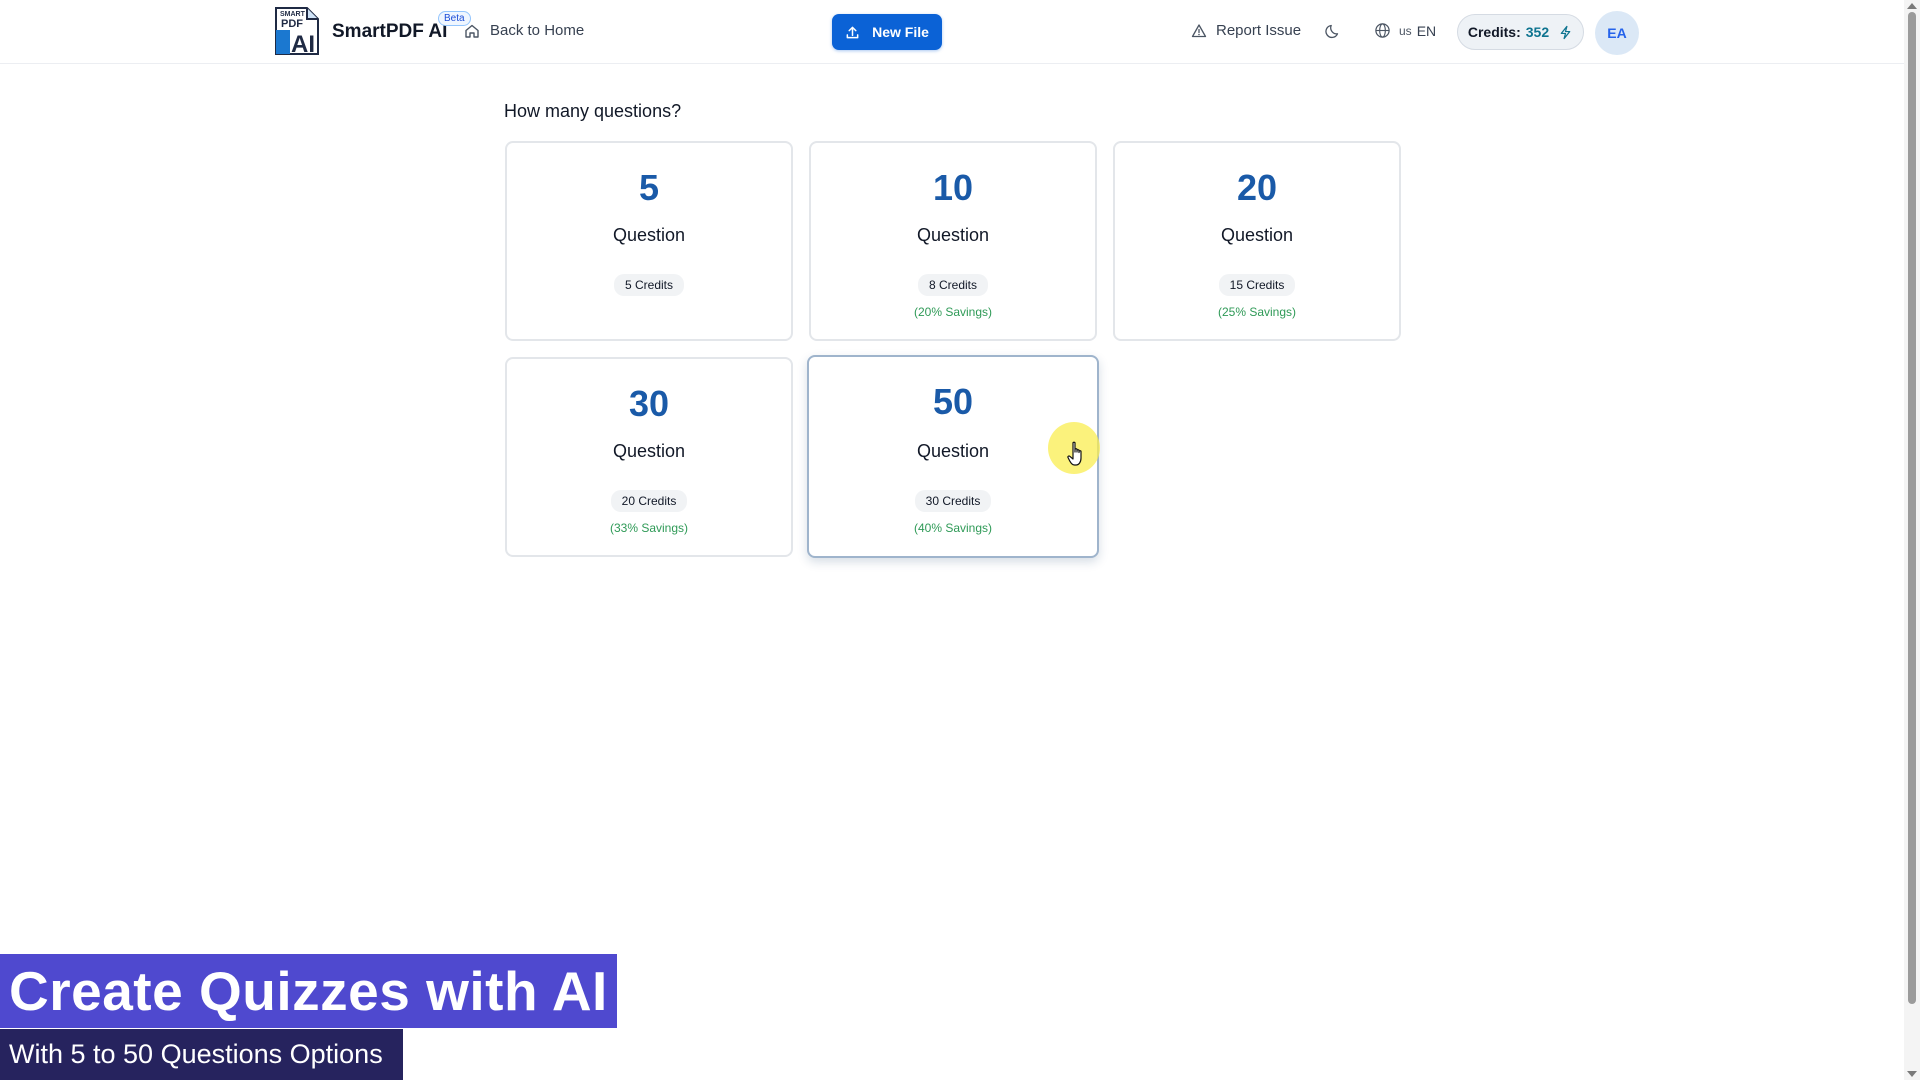 This screenshot has width=1920, height=1080. I want to click on scroll-up-arrow-icon, so click(1912, 6).